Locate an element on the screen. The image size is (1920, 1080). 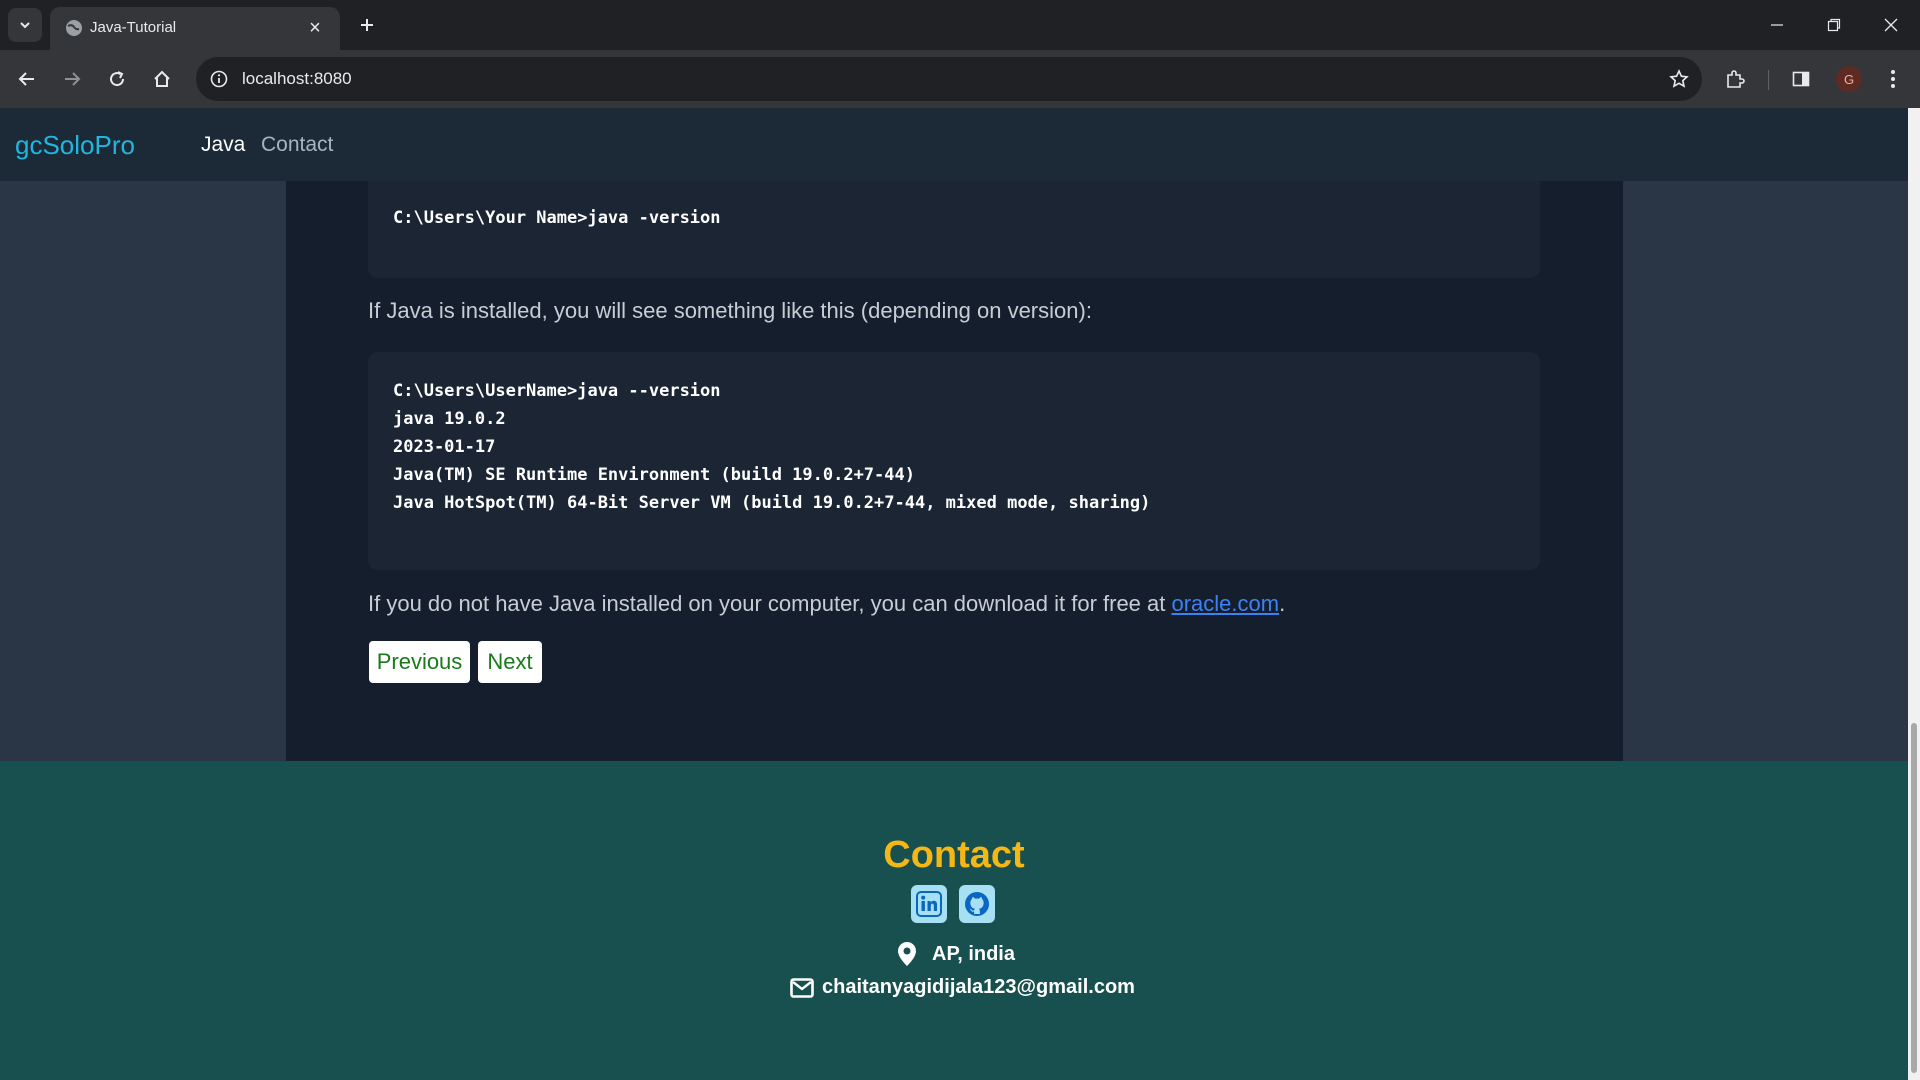
previous-button: Previous is located at coordinates (419, 662).